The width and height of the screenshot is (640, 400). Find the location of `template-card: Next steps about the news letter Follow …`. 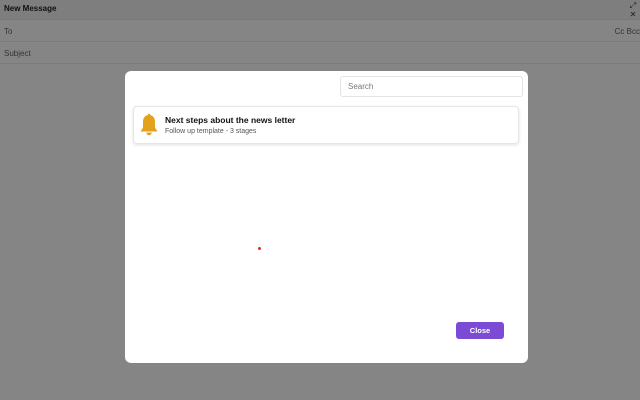

template-card: Next steps about the news letter Follow … is located at coordinates (326, 125).